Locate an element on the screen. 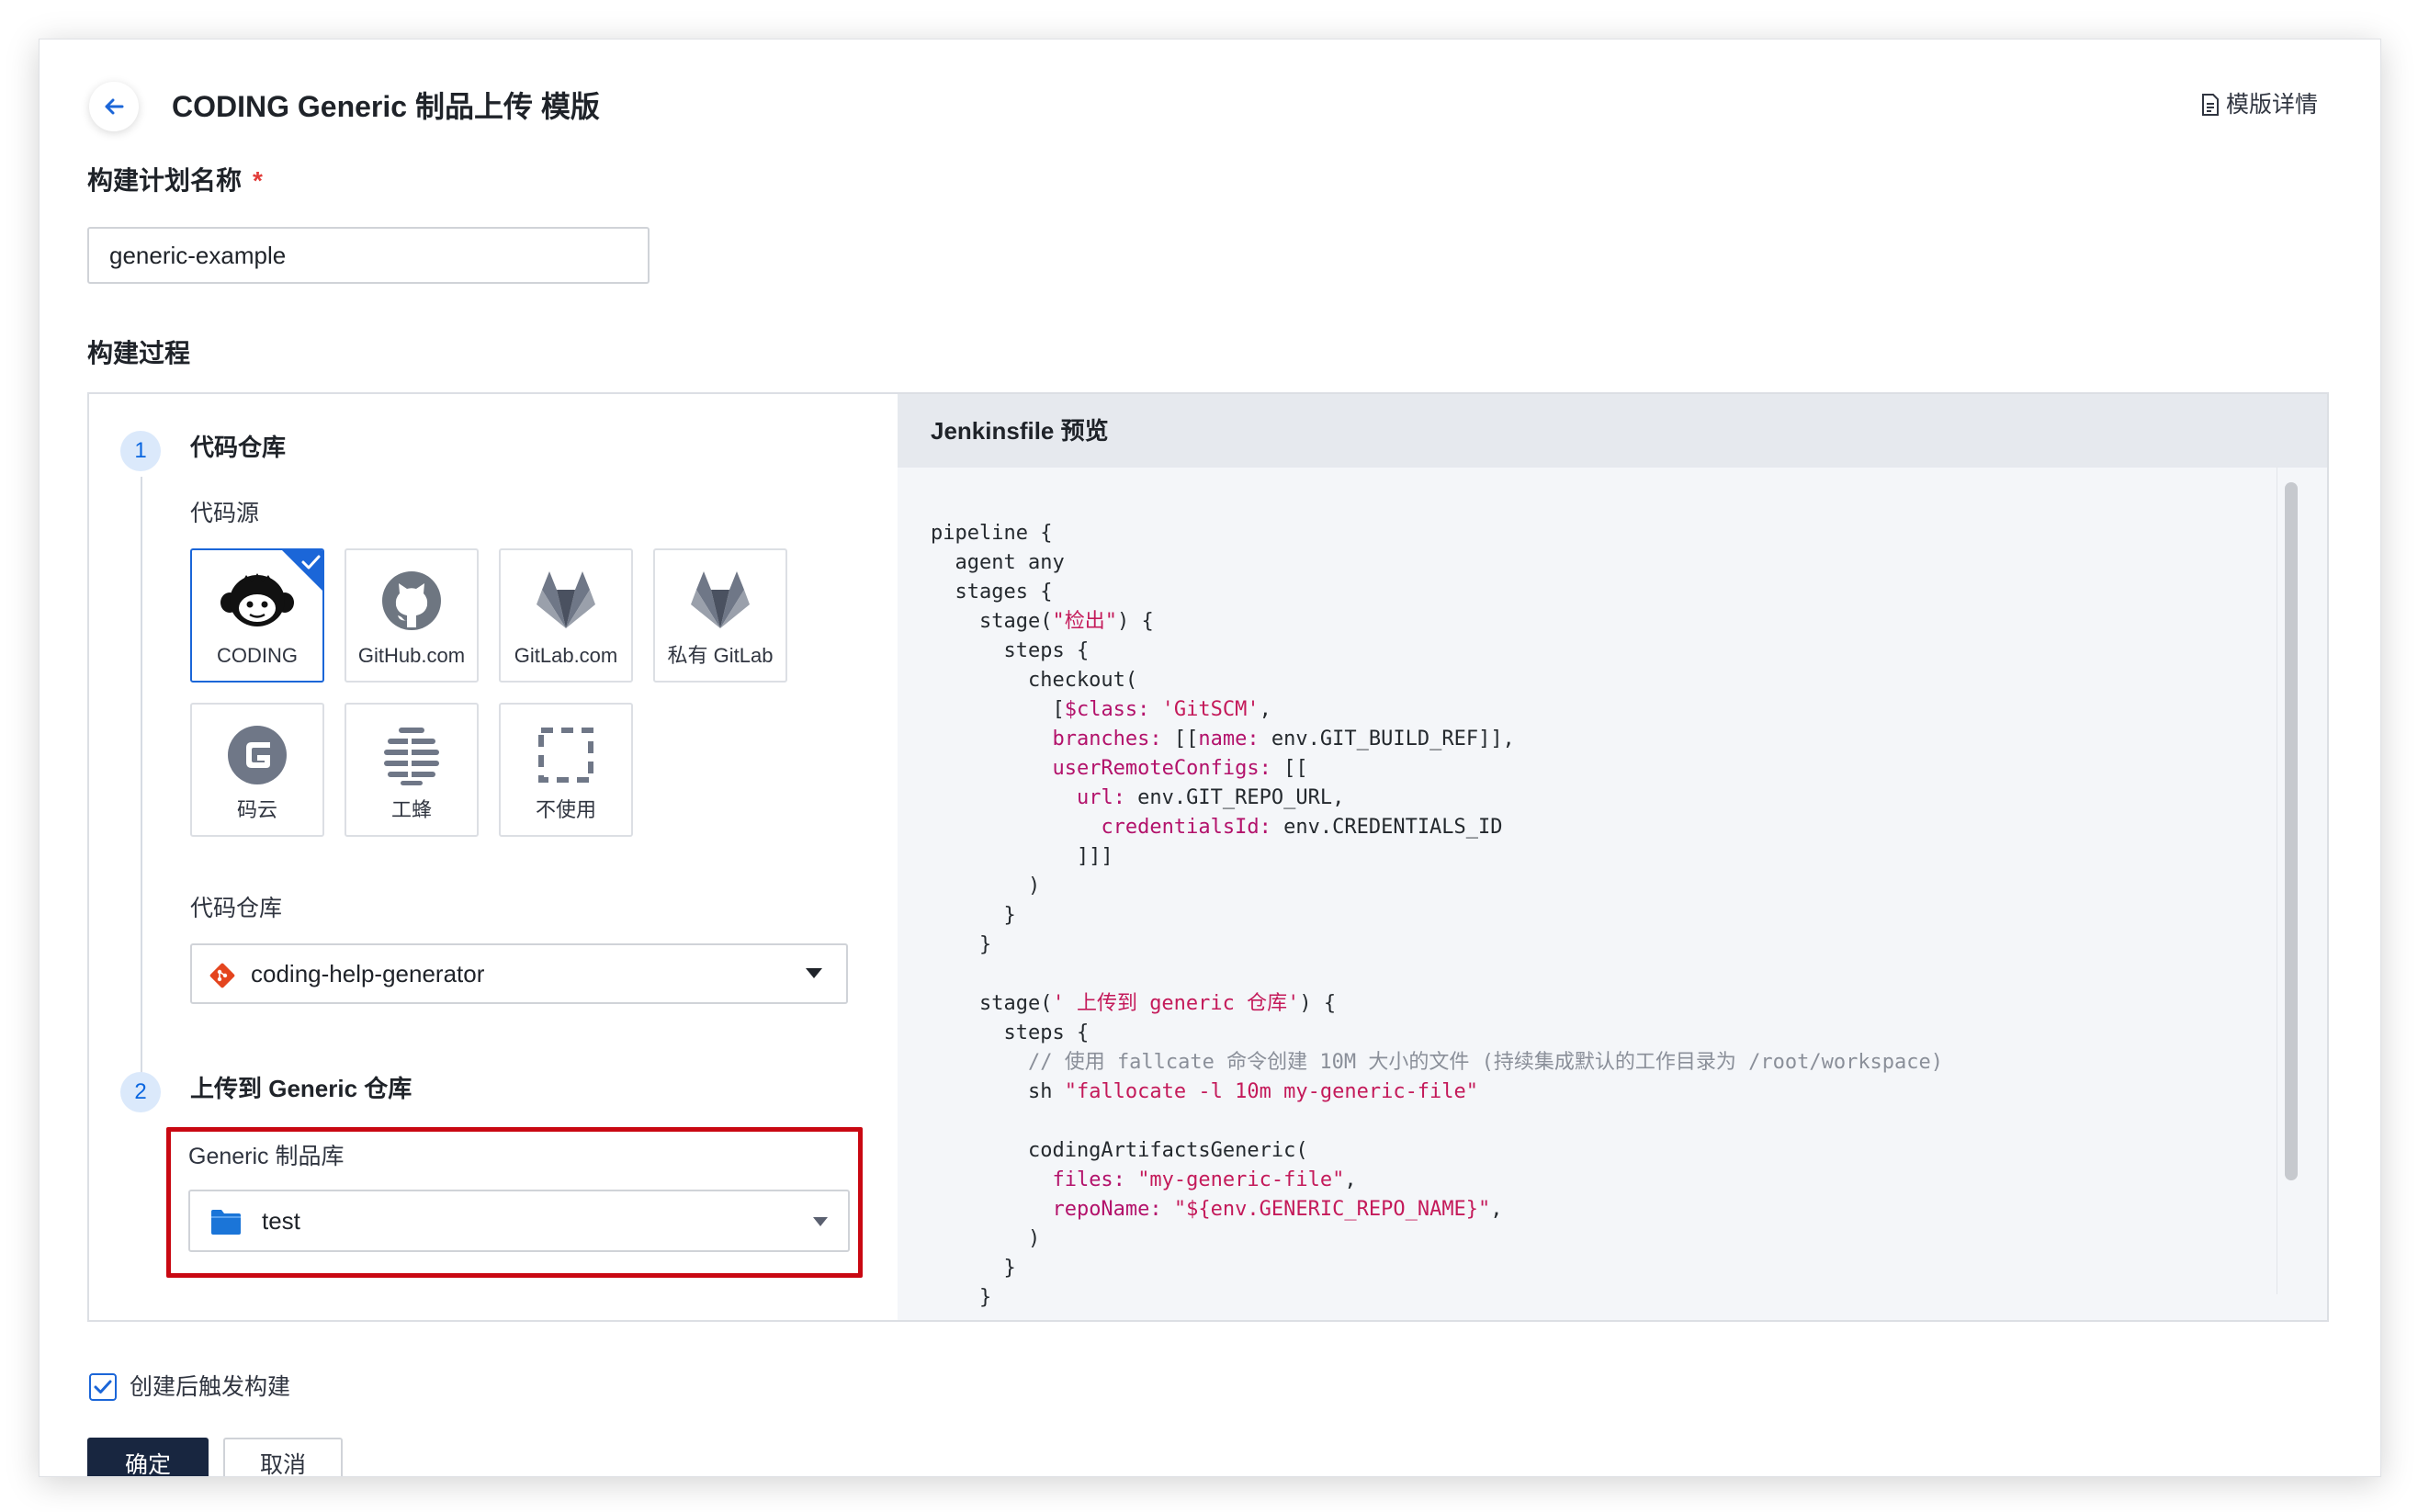  code-line: ]]] is located at coordinates (1610, 857).